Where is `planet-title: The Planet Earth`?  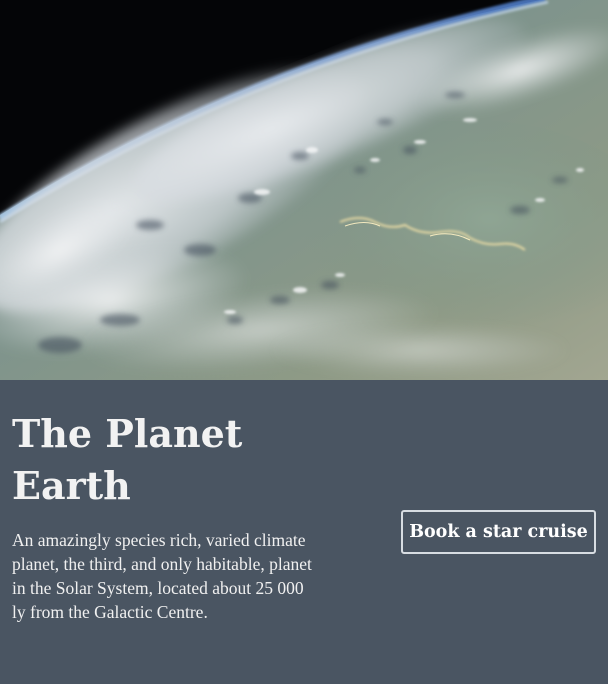 planet-title: The Planet Earth is located at coordinates (127, 459).